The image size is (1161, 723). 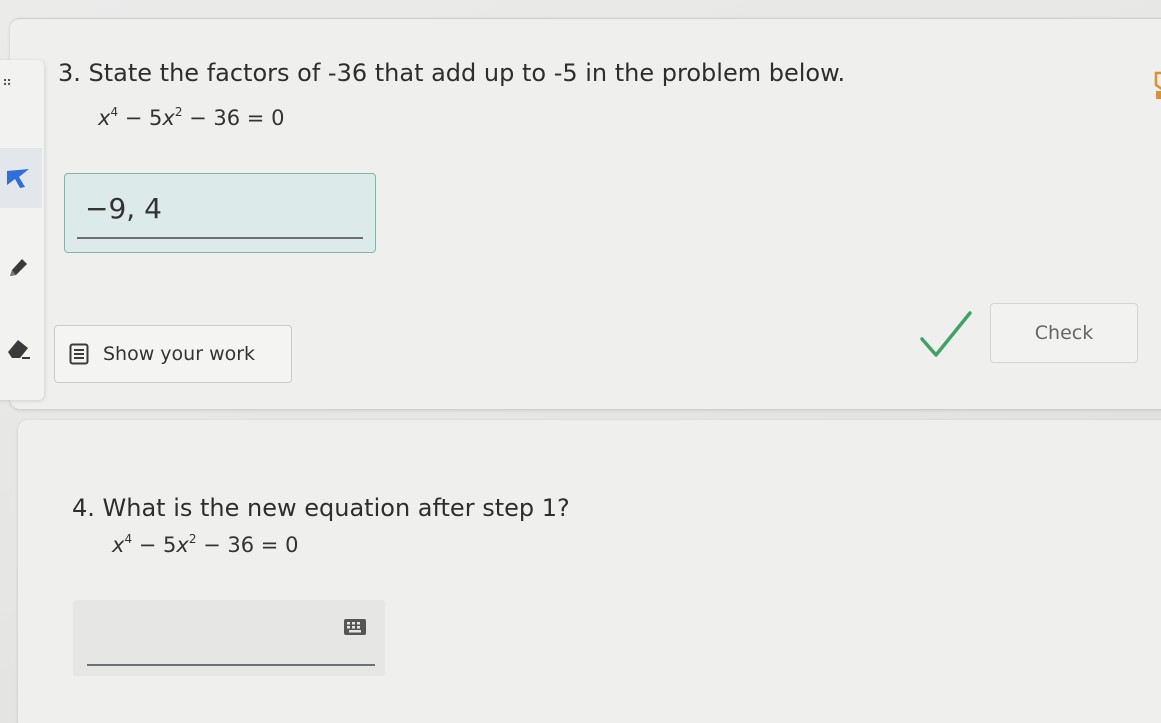 I want to click on pointer-tool, so click(x=21, y=178).